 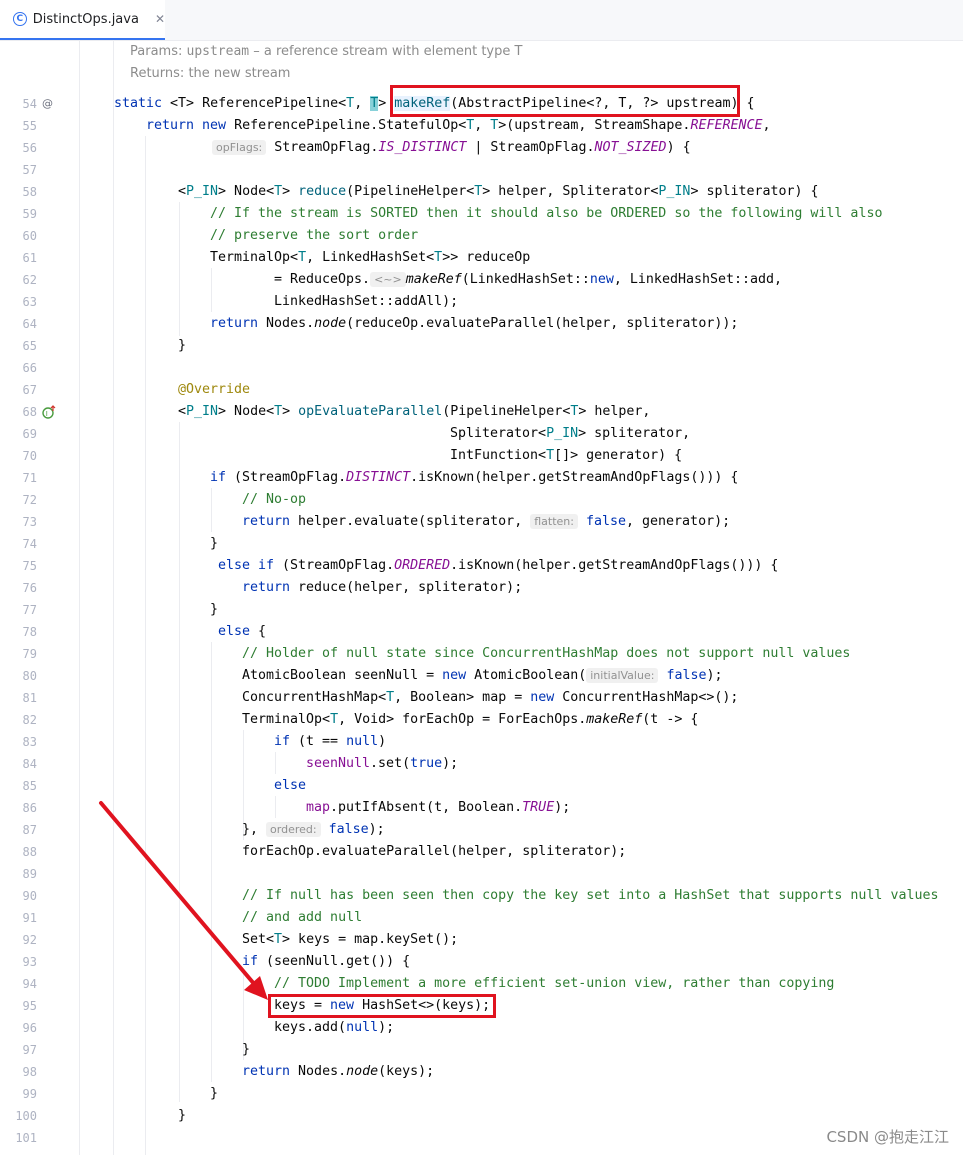 What do you see at coordinates (183, 900) in the screenshot?
I see `annotation-arrow` at bounding box center [183, 900].